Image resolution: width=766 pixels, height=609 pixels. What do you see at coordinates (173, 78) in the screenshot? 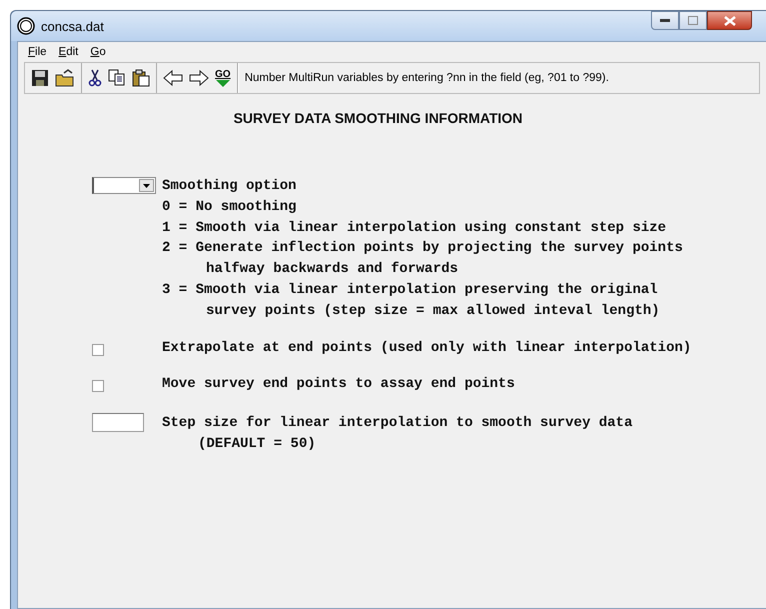
I see `left-arrow-icon` at bounding box center [173, 78].